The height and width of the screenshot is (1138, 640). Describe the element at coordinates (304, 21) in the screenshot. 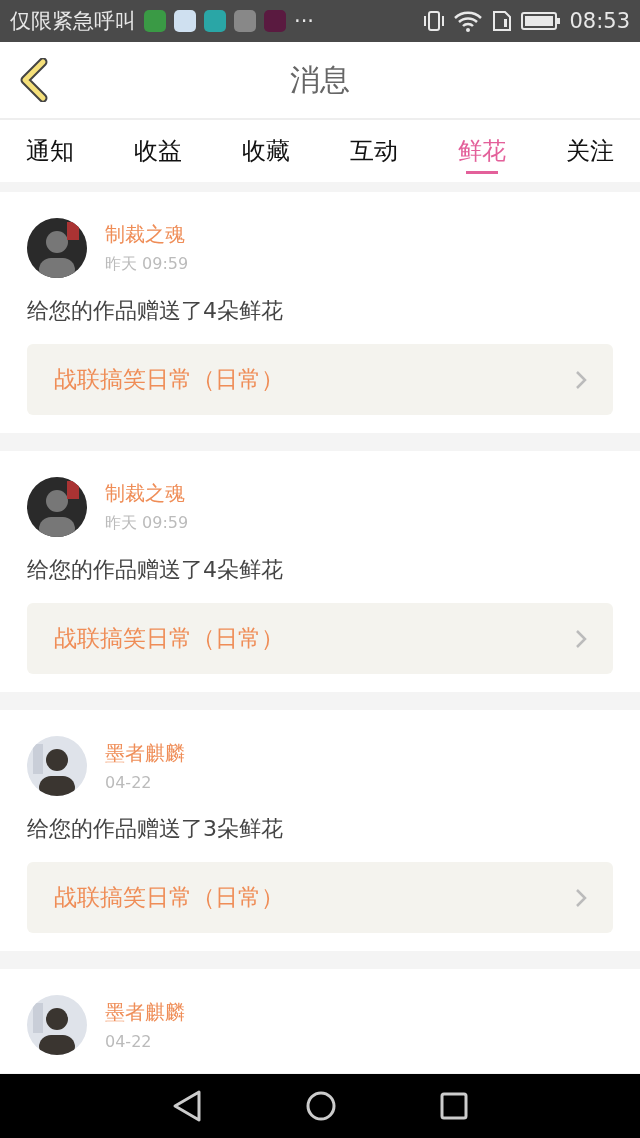

I see `more-icon: ···` at that location.